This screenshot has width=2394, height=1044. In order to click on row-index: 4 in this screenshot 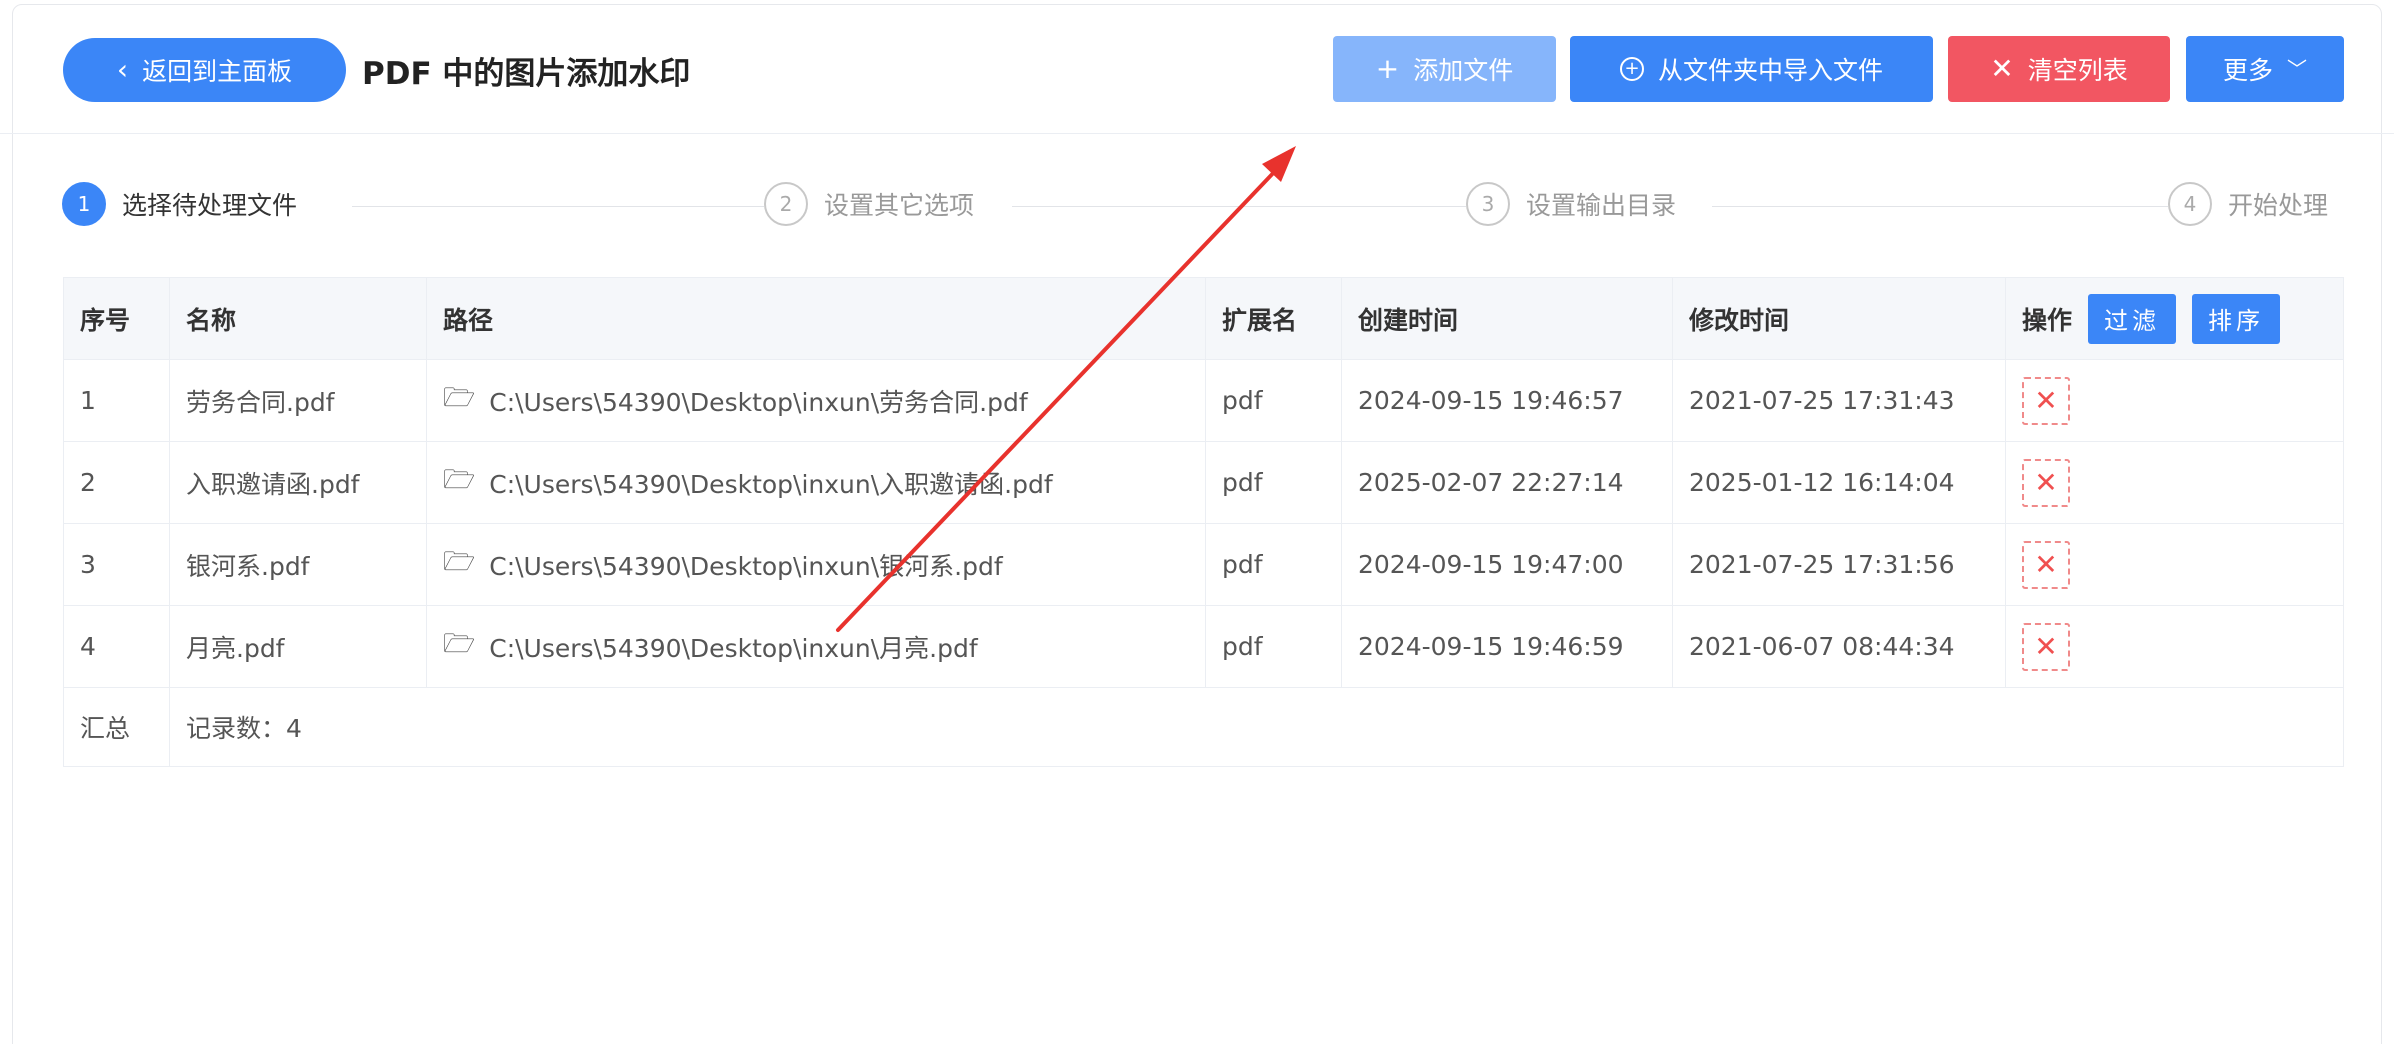, I will do `click(117, 646)`.